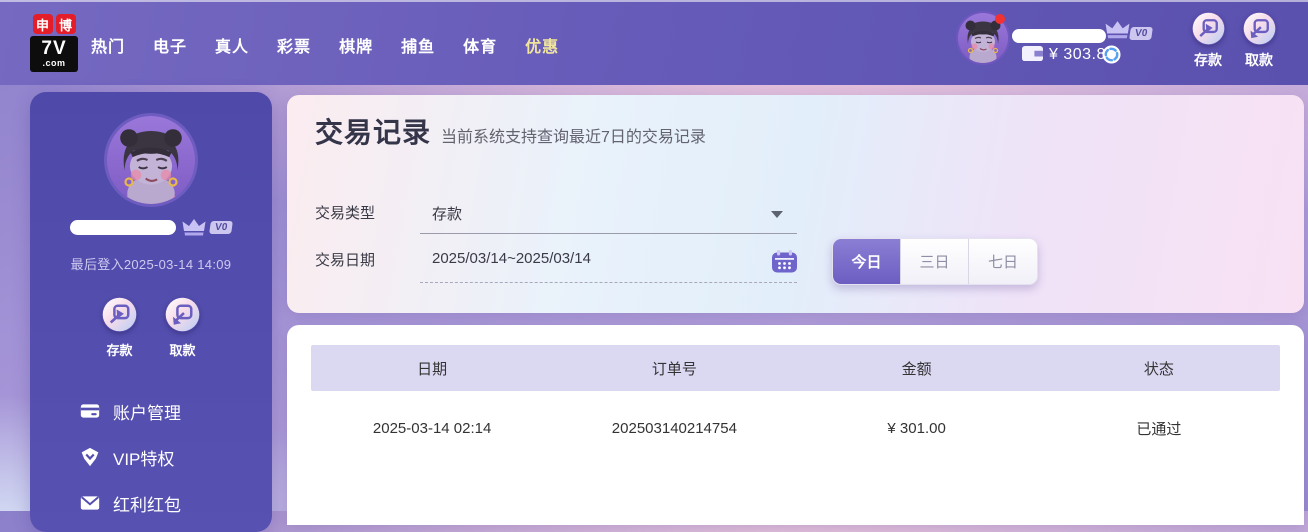 Image resolution: width=1308 pixels, height=532 pixels. Describe the element at coordinates (54, 63) in the screenshot. I see `logo-suffix: .com` at that location.